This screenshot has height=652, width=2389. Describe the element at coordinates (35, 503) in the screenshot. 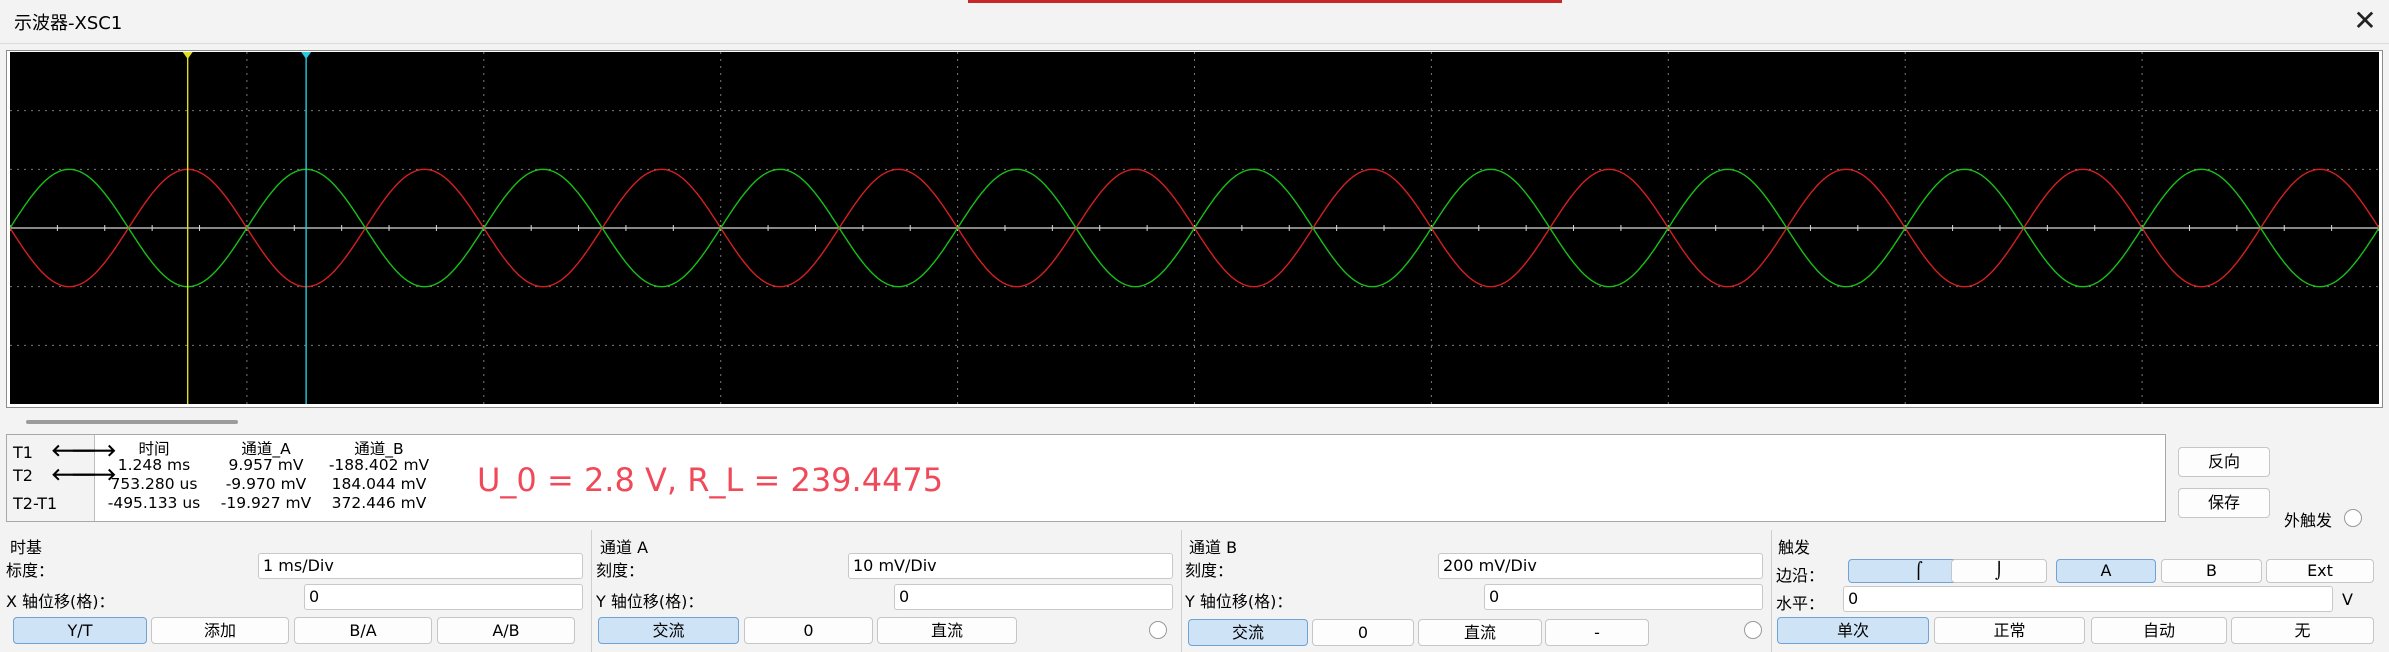

I see `row-label-t2-t1: T2-T1` at that location.